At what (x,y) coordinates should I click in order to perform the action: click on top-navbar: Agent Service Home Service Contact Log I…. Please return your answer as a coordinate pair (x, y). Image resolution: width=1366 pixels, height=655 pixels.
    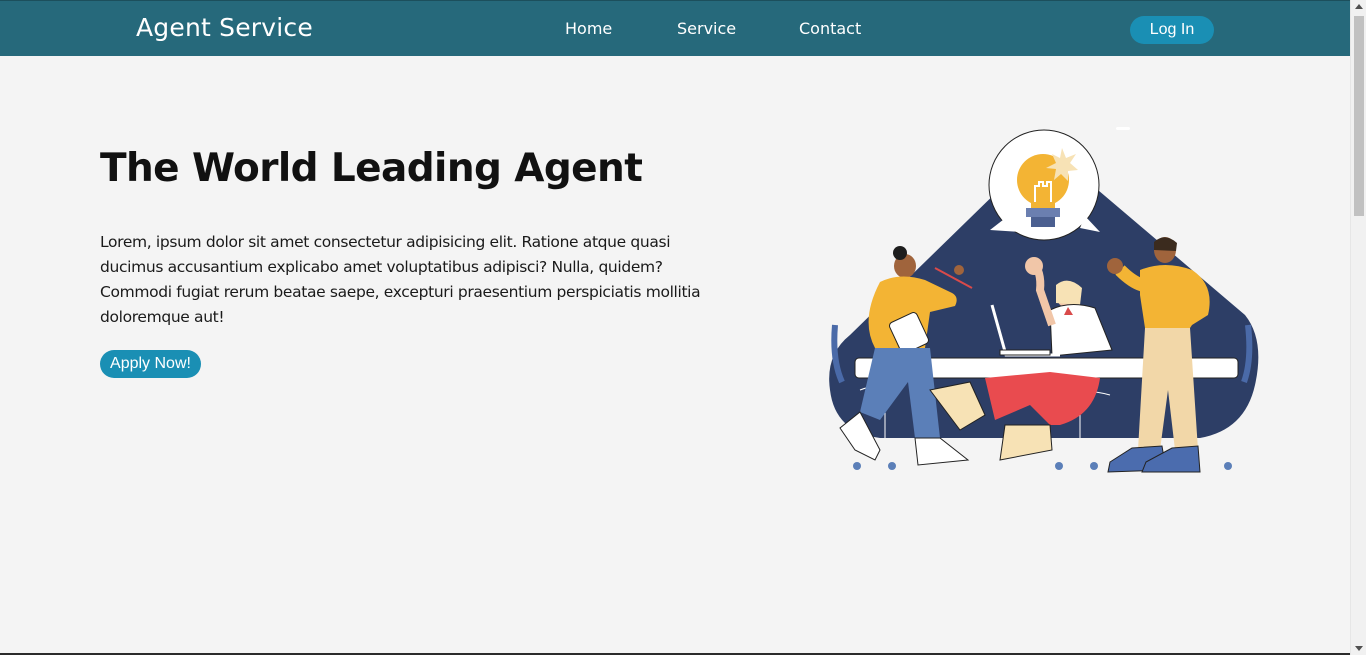
    Looking at the image, I should click on (675, 28).